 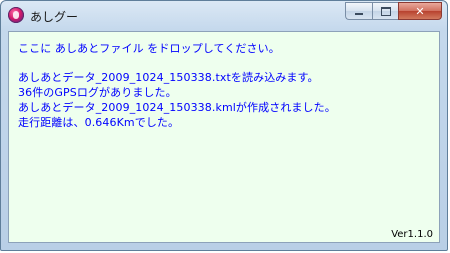 I want to click on window-title: あしグー, so click(x=54, y=17).